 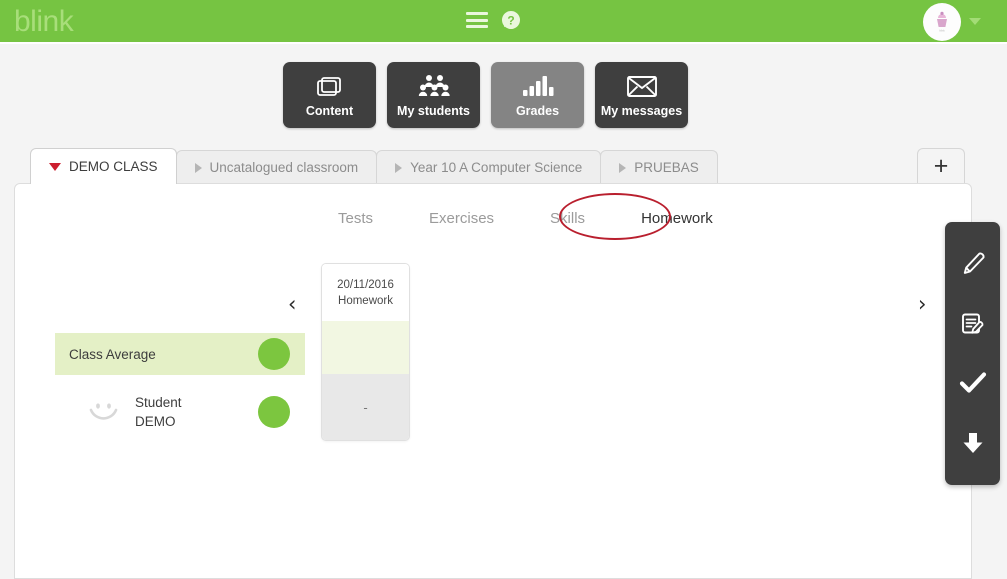 I want to click on nav-button-my-students: My students, so click(x=433, y=95).